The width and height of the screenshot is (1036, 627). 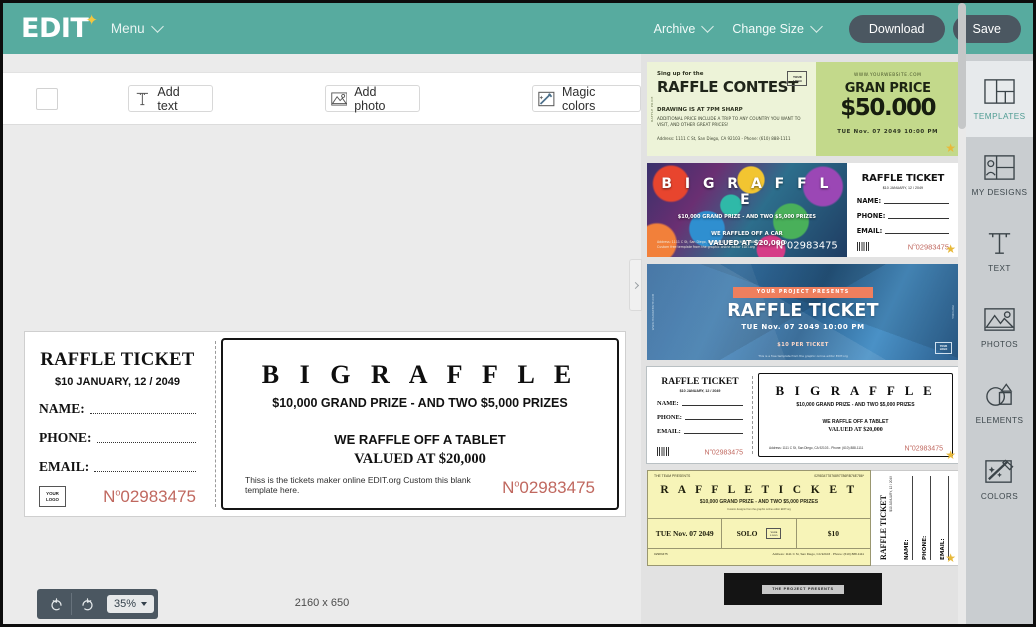 I want to click on stub-ticket-number: No02983475, so click(x=149, y=497).